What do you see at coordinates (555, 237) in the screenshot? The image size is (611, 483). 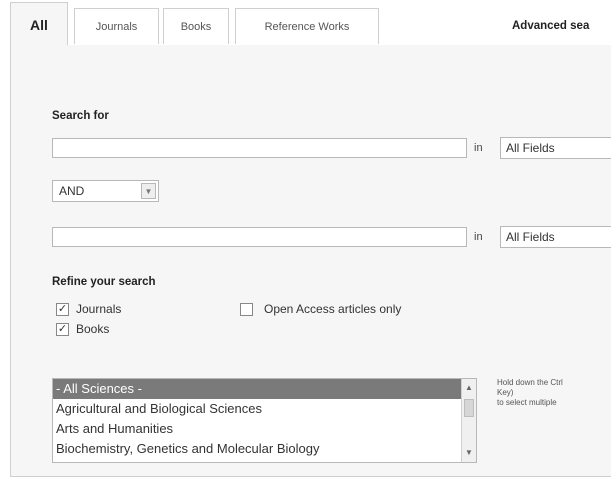 I see `field-select-2: All Fields` at bounding box center [555, 237].